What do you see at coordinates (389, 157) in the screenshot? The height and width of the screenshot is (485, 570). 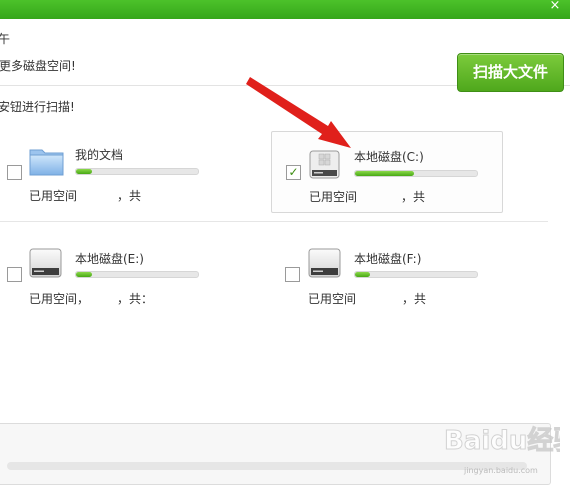 I see `drive-name: 本地磁盘(C:)` at bounding box center [389, 157].